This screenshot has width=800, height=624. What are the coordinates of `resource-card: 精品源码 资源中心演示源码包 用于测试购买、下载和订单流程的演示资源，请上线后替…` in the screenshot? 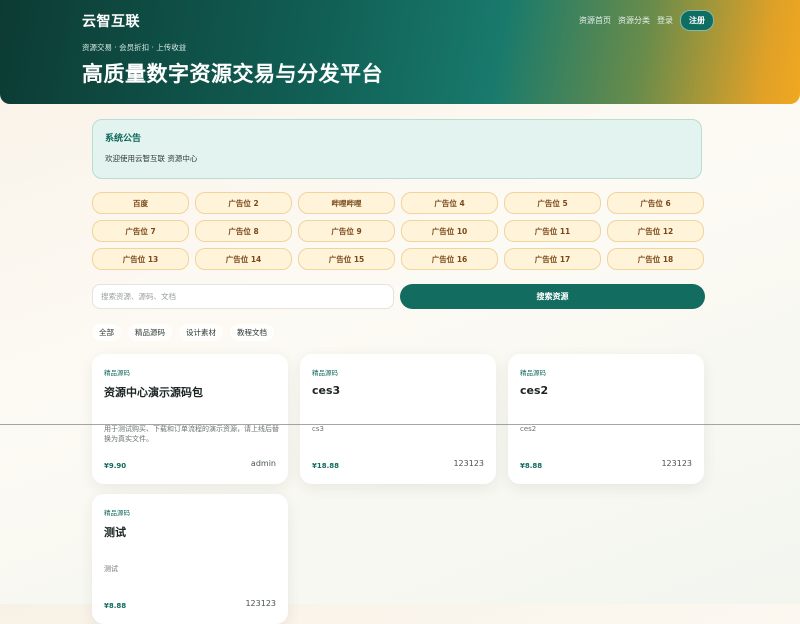 It's located at (190, 419).